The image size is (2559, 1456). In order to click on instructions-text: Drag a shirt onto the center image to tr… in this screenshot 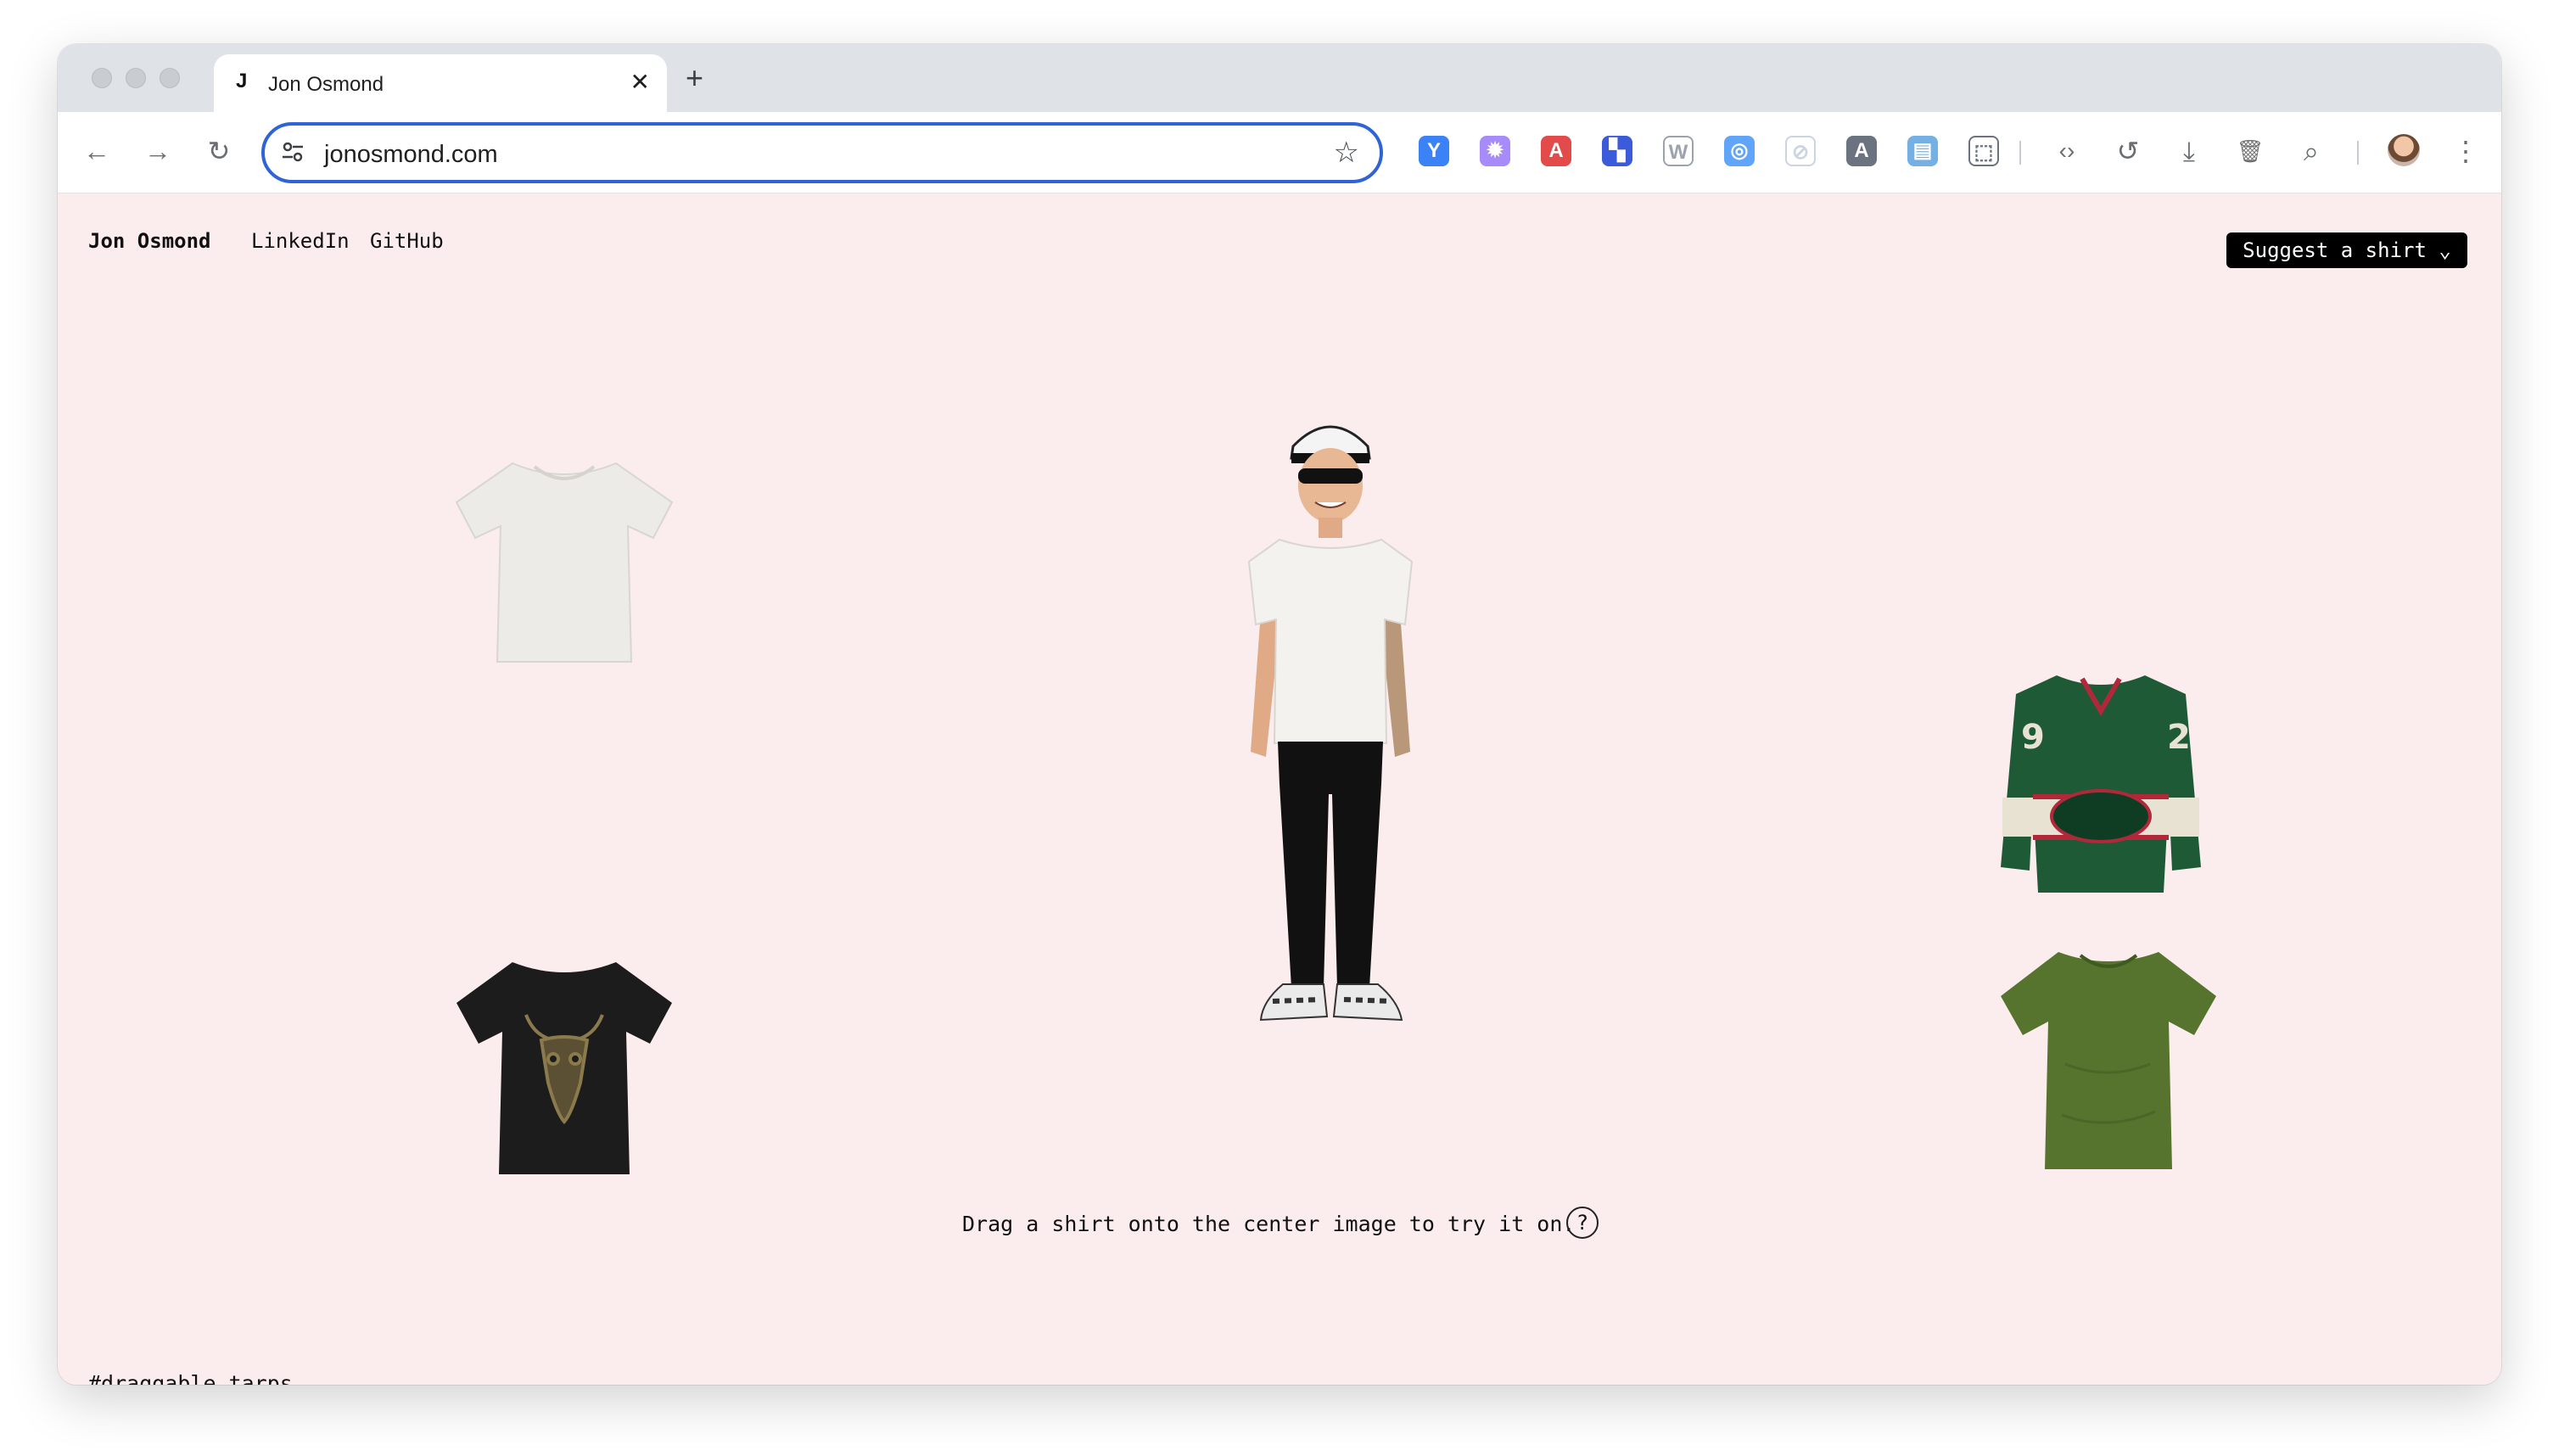, I will do `click(1269, 1224)`.